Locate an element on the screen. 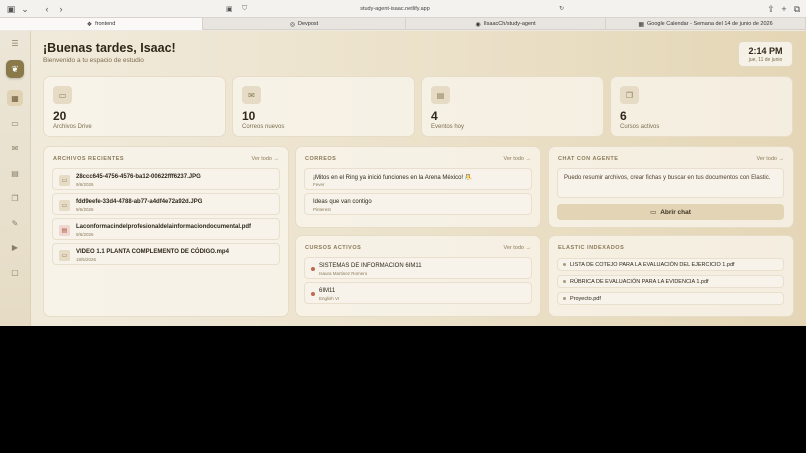  course-name: 6IM11 is located at coordinates (327, 291).